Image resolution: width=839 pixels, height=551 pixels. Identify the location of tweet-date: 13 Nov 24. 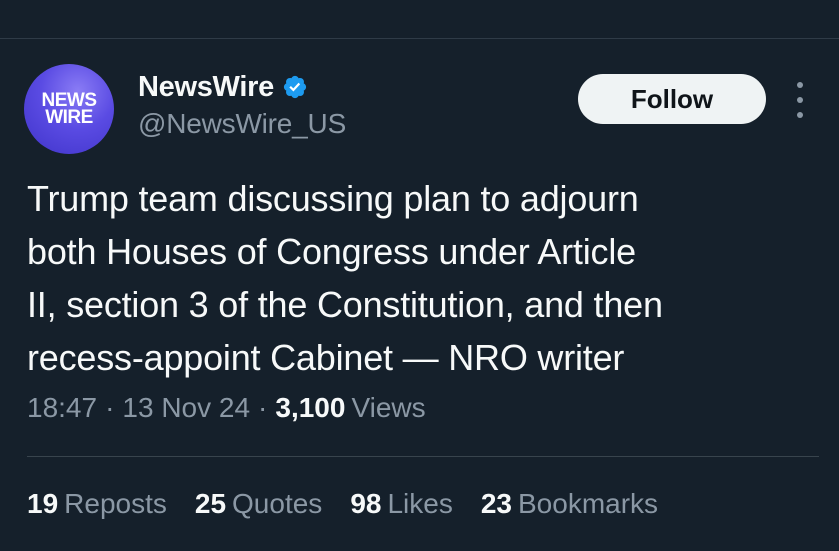
(186, 408).